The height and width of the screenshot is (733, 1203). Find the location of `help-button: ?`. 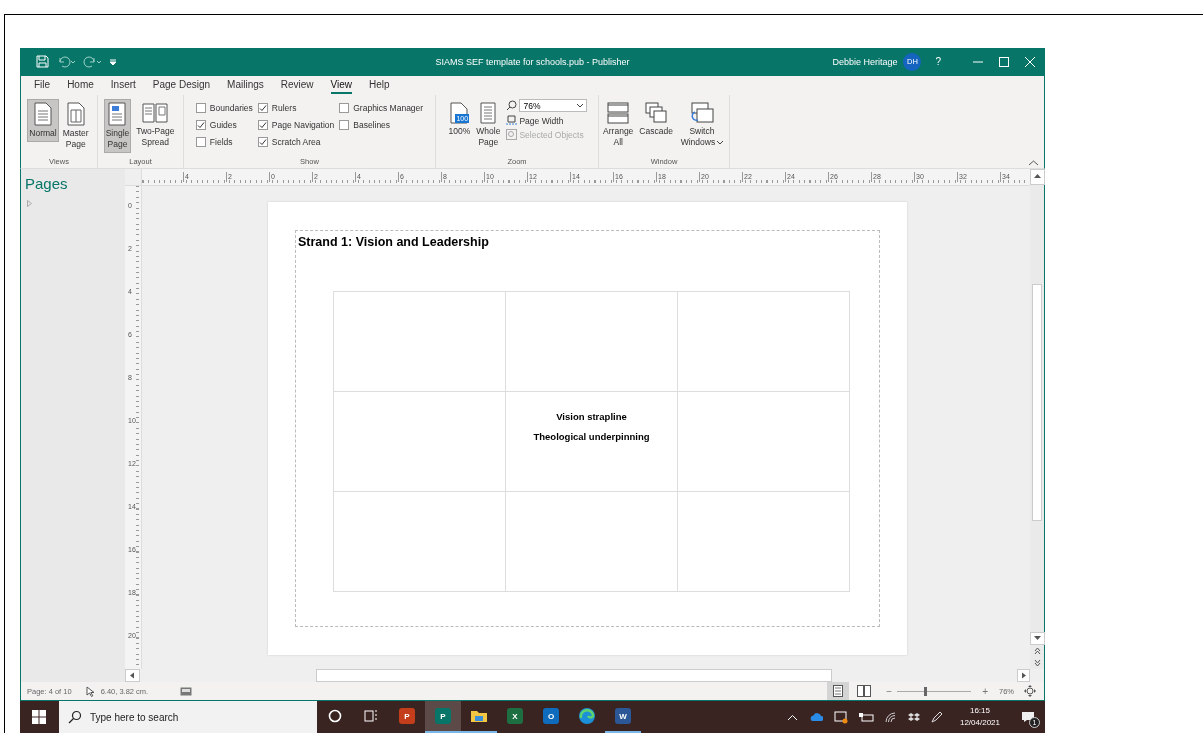

help-button: ? is located at coordinates (938, 62).